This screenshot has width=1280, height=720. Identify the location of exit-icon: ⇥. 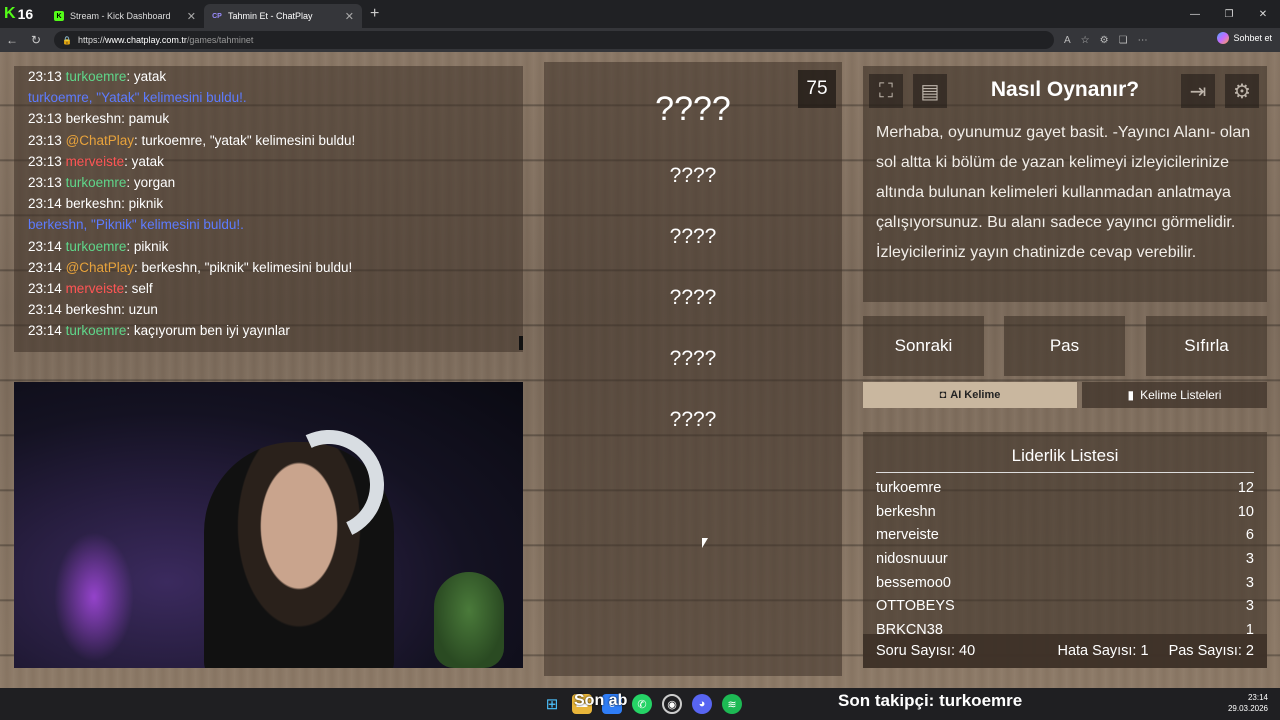
(1198, 91).